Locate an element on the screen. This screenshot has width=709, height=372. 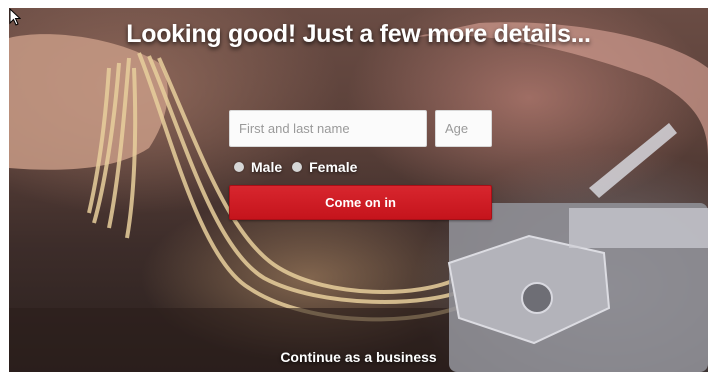
submit-button: Come on in is located at coordinates (360, 202).